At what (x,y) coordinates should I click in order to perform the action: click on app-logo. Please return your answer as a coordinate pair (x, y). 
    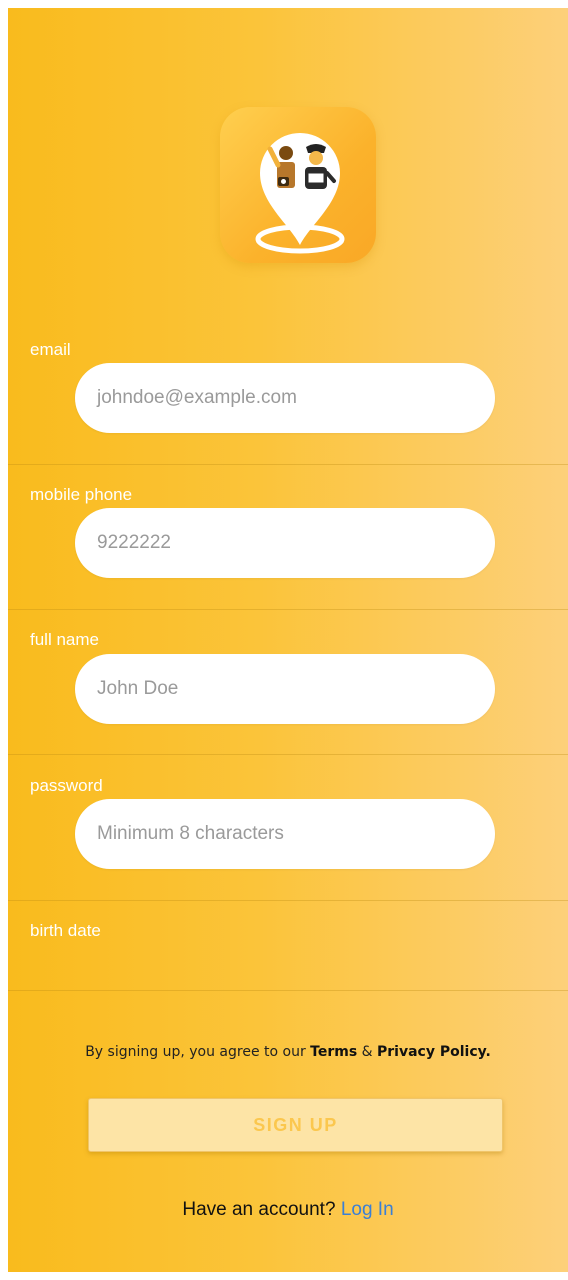
    Looking at the image, I should click on (298, 185).